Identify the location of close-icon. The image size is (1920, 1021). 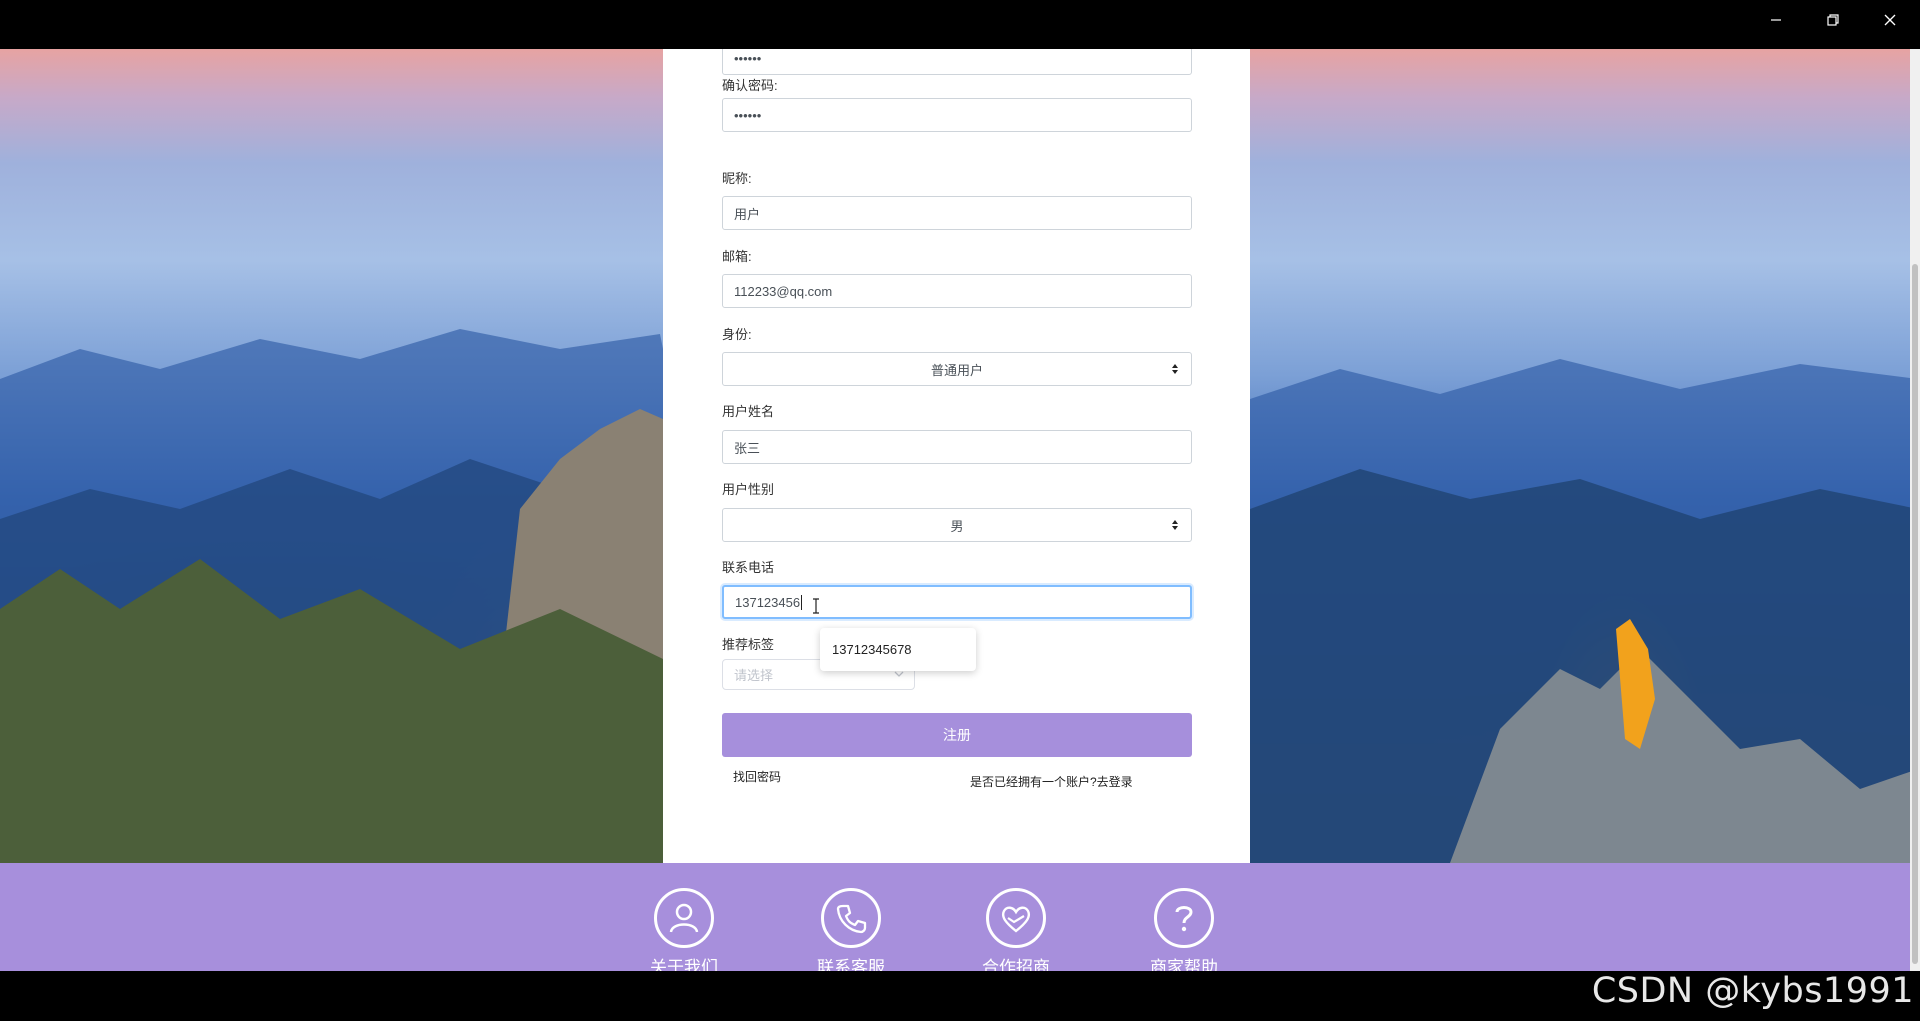
(1890, 20).